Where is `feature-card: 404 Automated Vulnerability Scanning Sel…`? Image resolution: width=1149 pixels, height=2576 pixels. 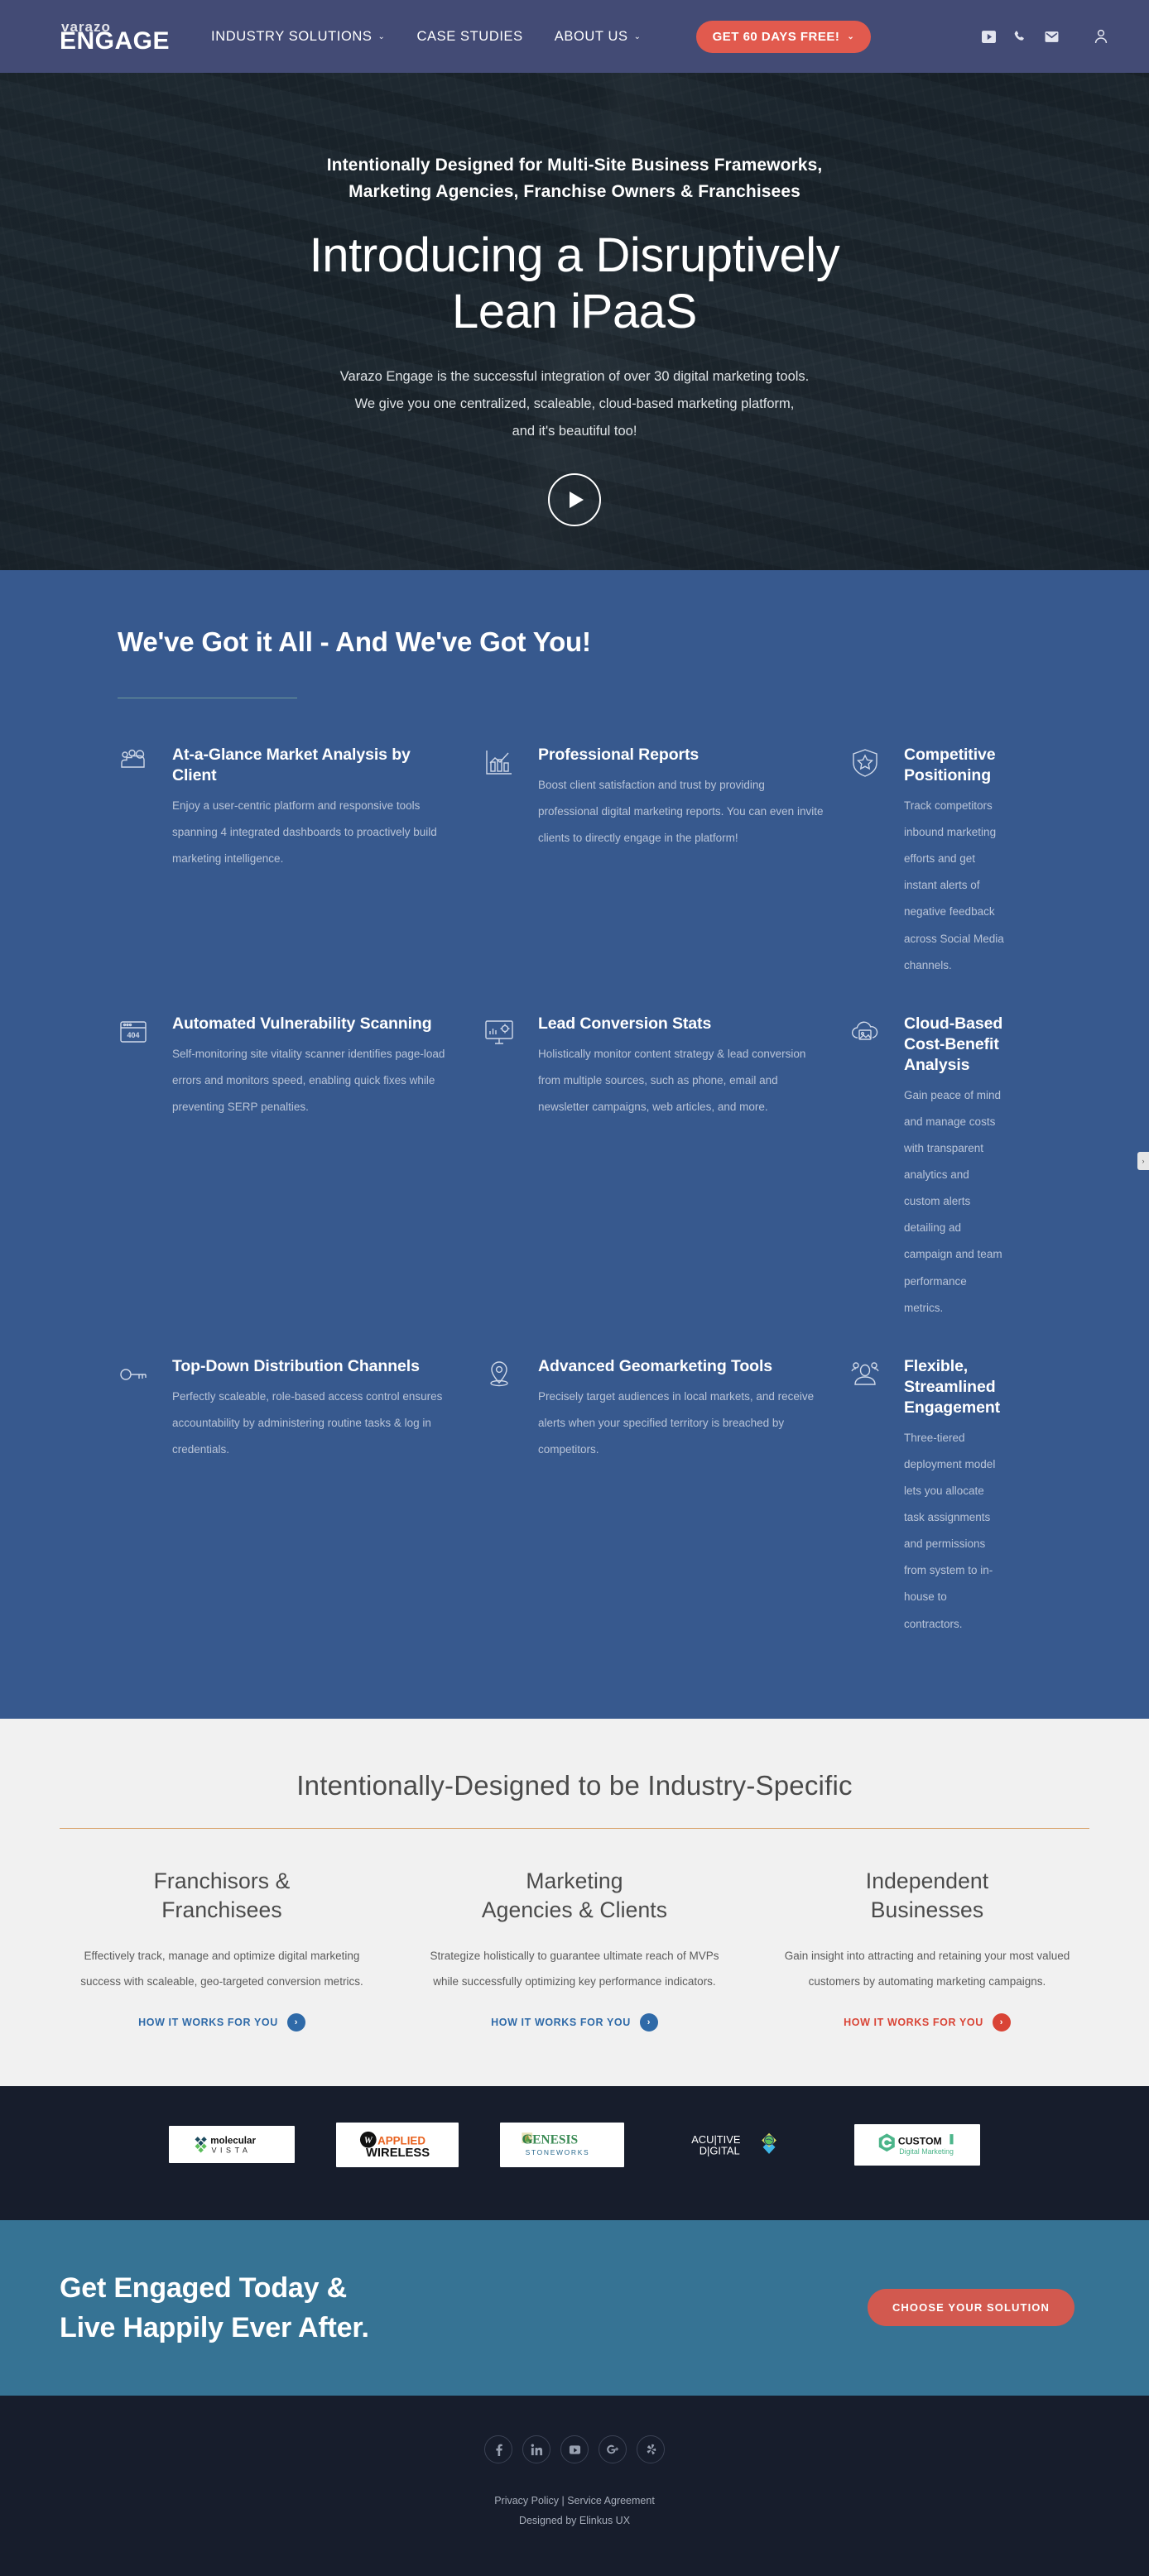 feature-card: 404 Automated Vulnerability Scanning Sel… is located at coordinates (300, 1172).